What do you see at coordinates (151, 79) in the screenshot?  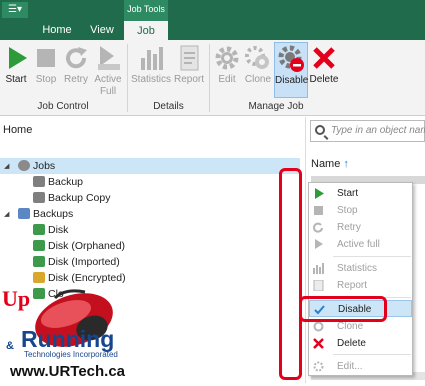 I see `statistics-label: Statistics` at bounding box center [151, 79].